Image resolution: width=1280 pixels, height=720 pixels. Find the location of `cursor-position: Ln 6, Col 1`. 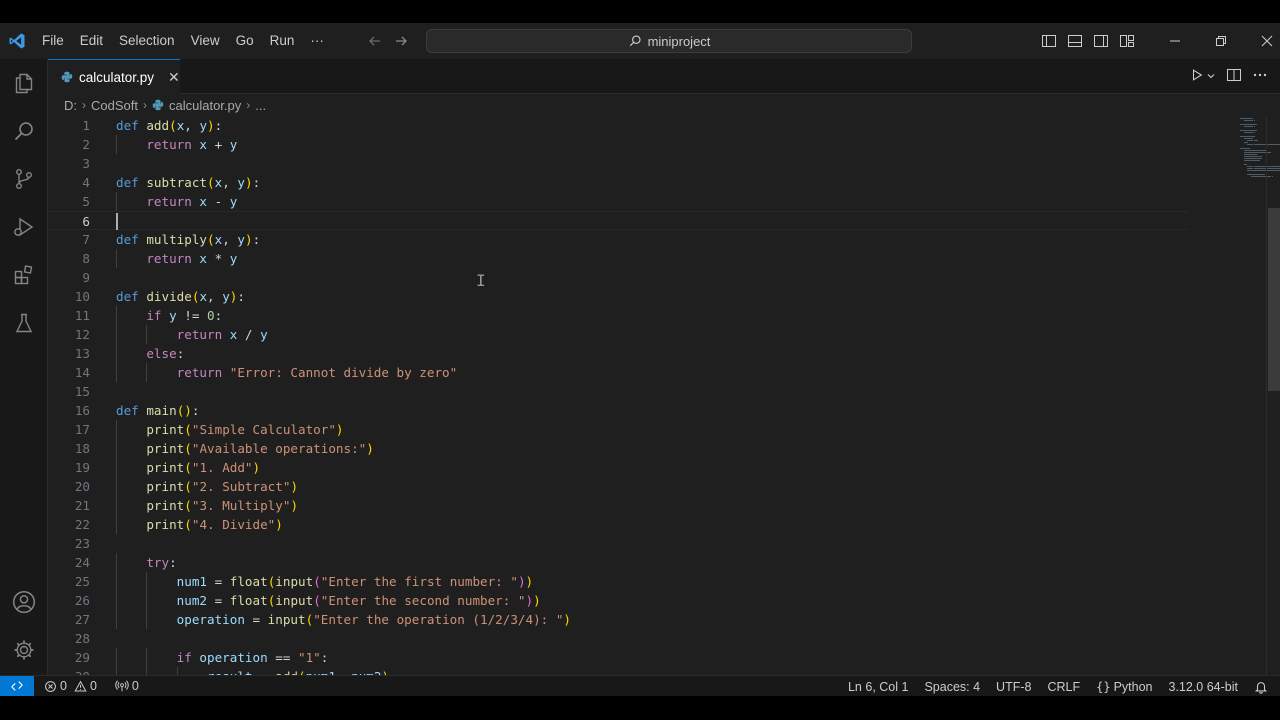

cursor-position: Ln 6, Col 1 is located at coordinates (878, 687).